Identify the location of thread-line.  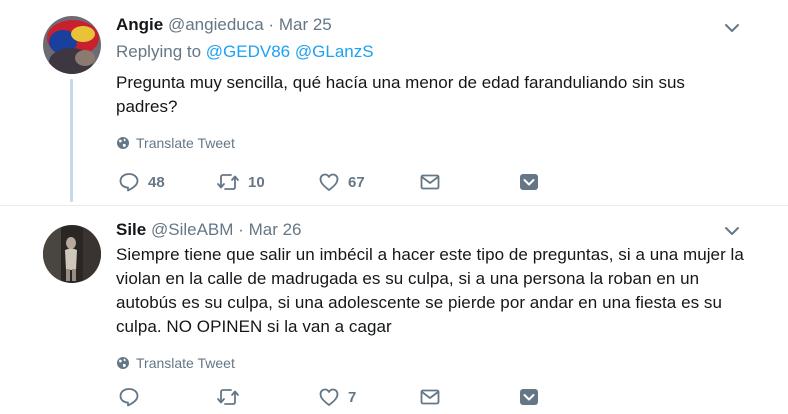
(71, 140).